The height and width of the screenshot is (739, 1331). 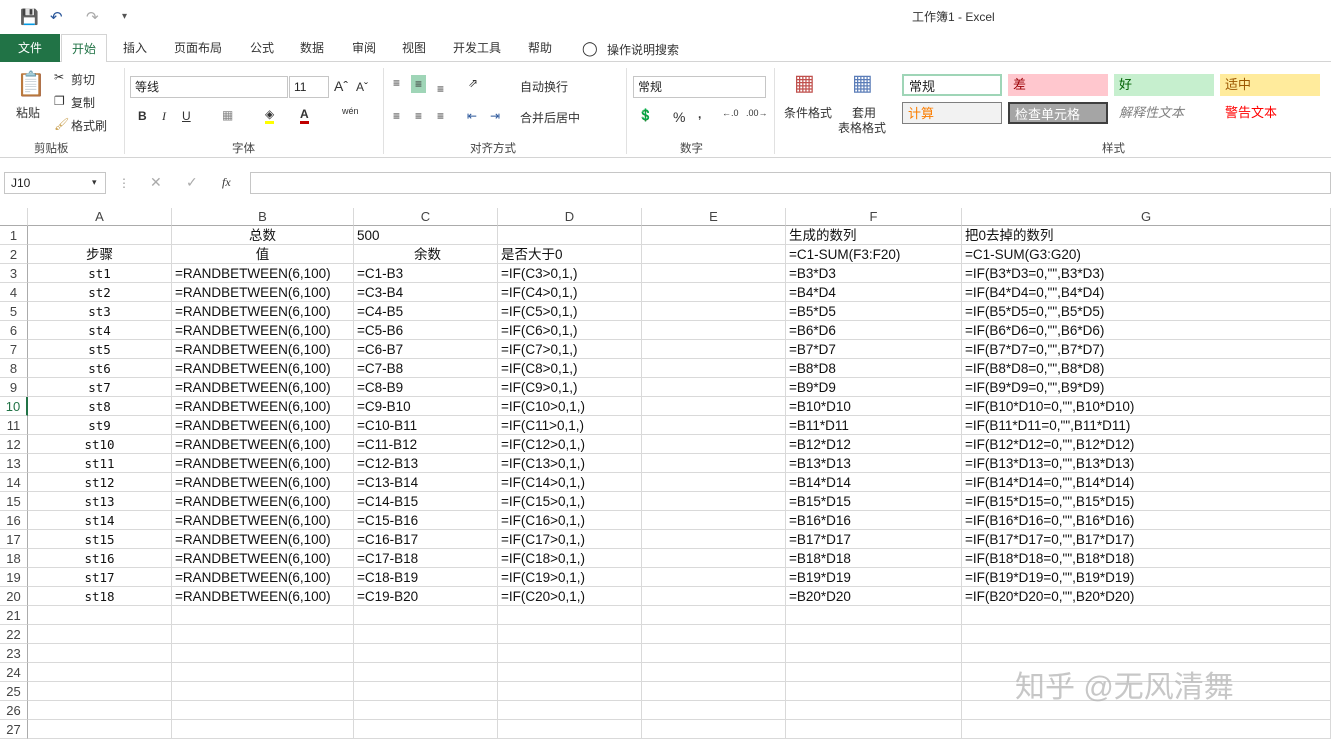 I want to click on cell-C15: =C14-B15, so click(x=426, y=501).